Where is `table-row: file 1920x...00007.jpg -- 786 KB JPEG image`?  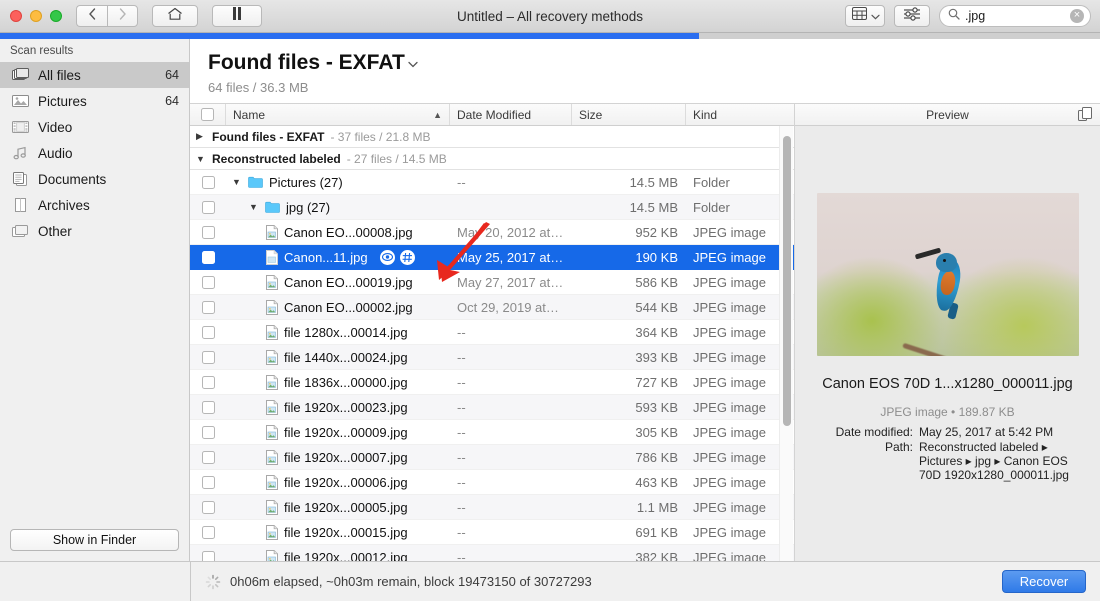 table-row: file 1920x...00007.jpg -- 786 KB JPEG image is located at coordinates (492, 457).